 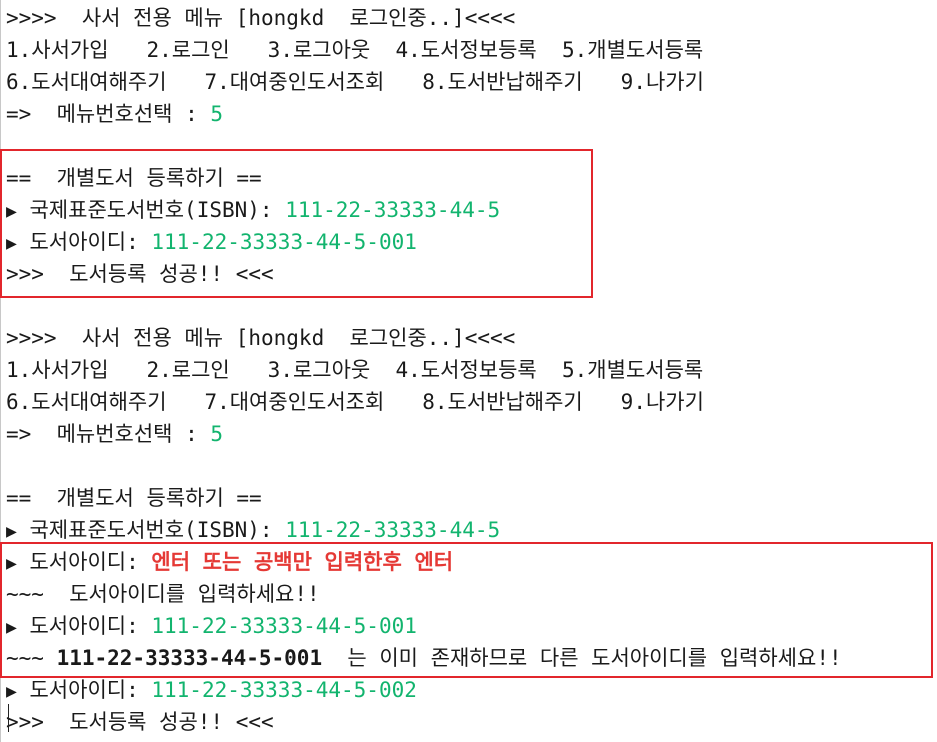 I want to click on bookid-final-input: 111-22-33333-44-5-002, so click(x=284, y=690).